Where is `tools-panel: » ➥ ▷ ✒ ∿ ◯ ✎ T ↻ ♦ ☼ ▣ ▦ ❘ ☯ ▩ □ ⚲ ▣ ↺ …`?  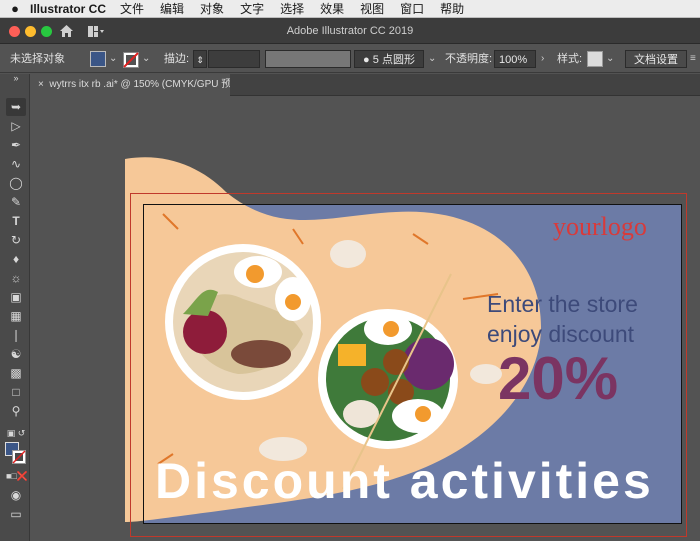 tools-panel: » ➥ ▷ ✒ ∿ ◯ ✎ T ↻ ♦ ☼ ▣ ▦ ❘ ☯ ▩ □ ⚲ ▣ ↺ … is located at coordinates (15, 307).